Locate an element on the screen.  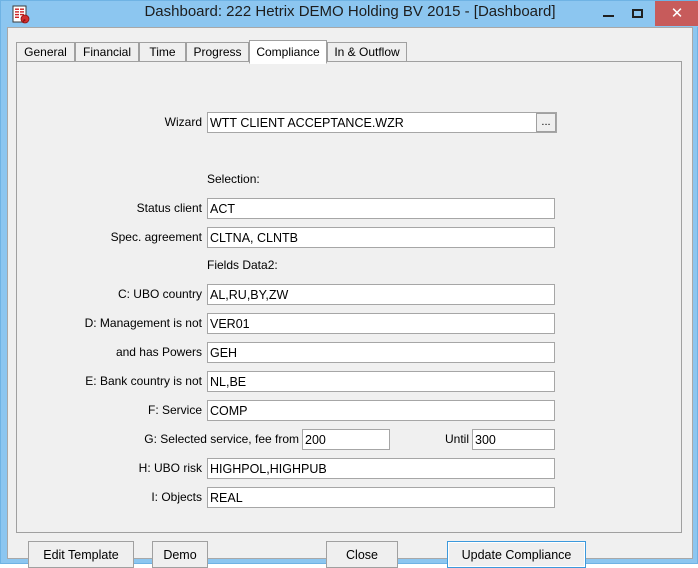
ubo-country-row: C: UBO country is located at coordinates (350, 295).